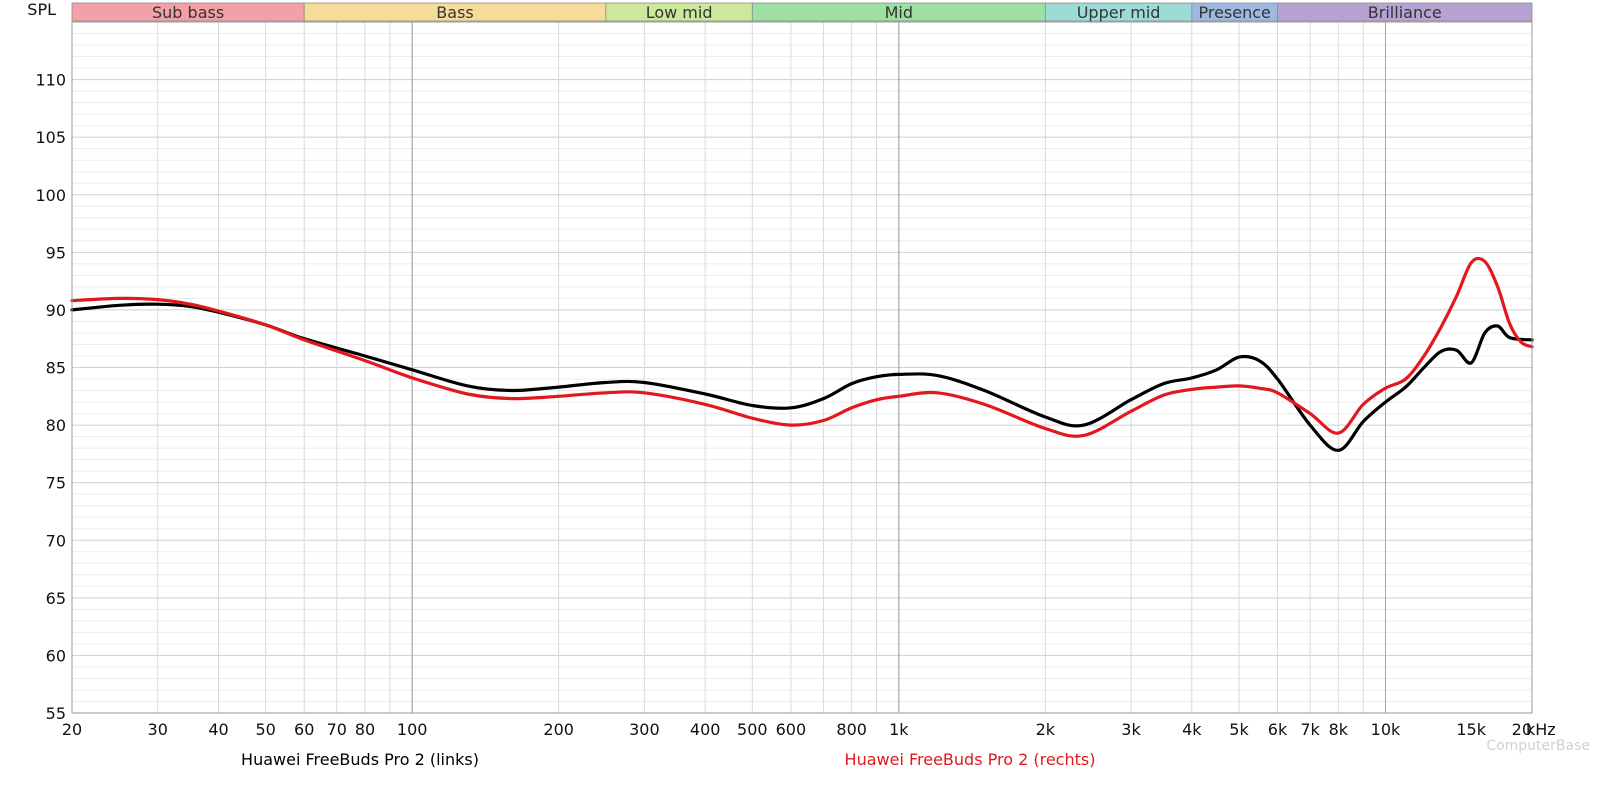 Image resolution: width=1600 pixels, height=794 pixels. I want to click on y-tick-labels: 556065707580859095100105110, so click(50, 397).